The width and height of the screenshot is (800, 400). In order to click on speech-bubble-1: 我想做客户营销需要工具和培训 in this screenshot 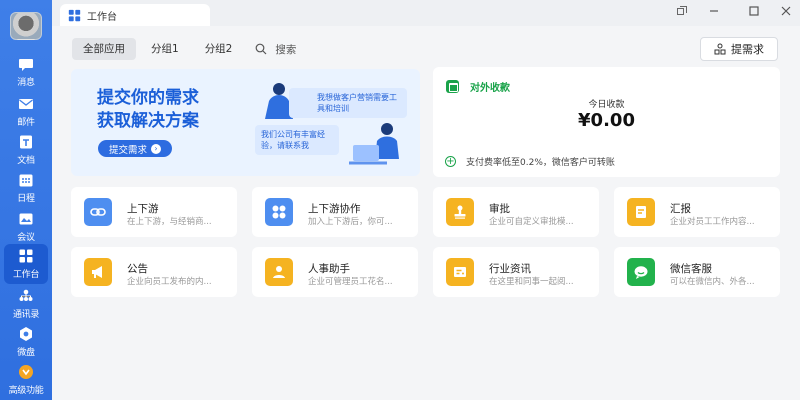, I will do `click(348, 103)`.